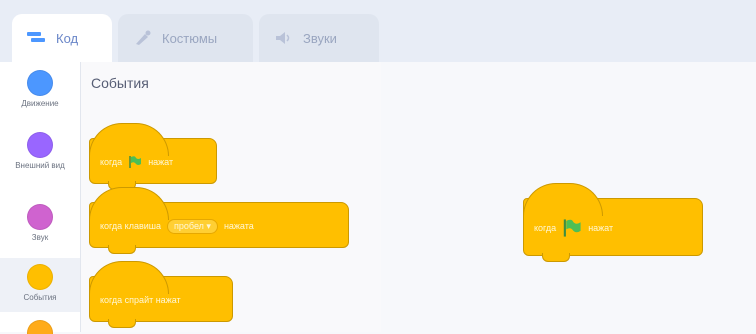 The image size is (756, 334). I want to click on looks-category-icon, so click(40, 145).